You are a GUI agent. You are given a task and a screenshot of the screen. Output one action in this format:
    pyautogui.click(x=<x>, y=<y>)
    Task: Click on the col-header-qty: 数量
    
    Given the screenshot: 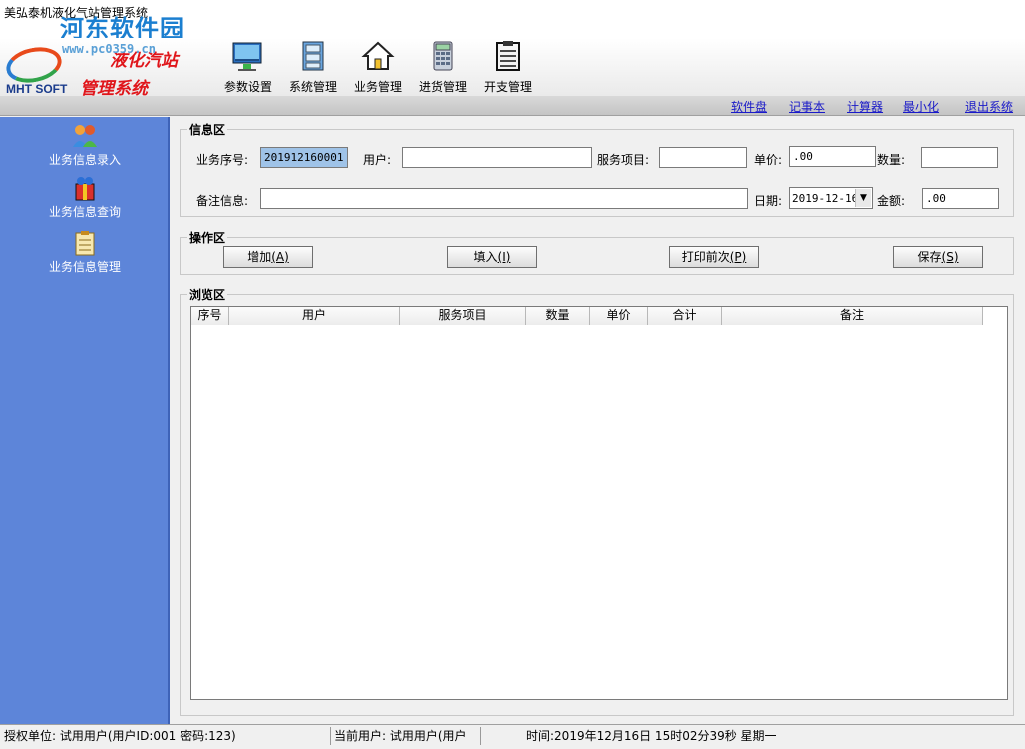 What is the action you would take?
    pyautogui.click(x=558, y=316)
    